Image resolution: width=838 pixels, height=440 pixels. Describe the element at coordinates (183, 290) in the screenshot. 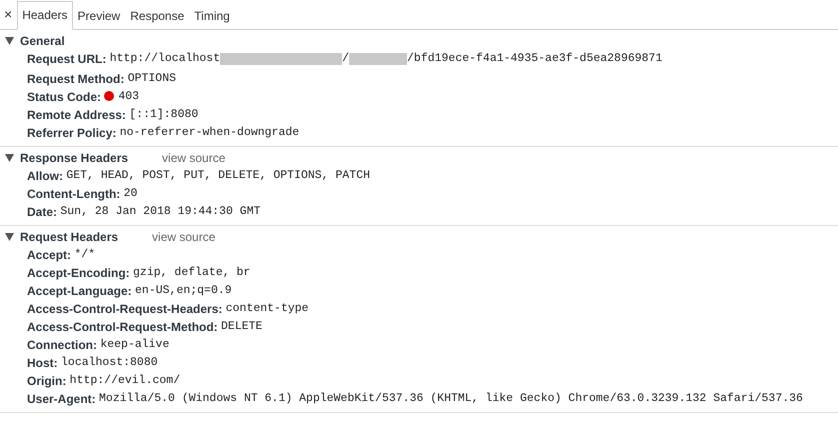

I see `header-value: en-US,en;q=0.9` at that location.